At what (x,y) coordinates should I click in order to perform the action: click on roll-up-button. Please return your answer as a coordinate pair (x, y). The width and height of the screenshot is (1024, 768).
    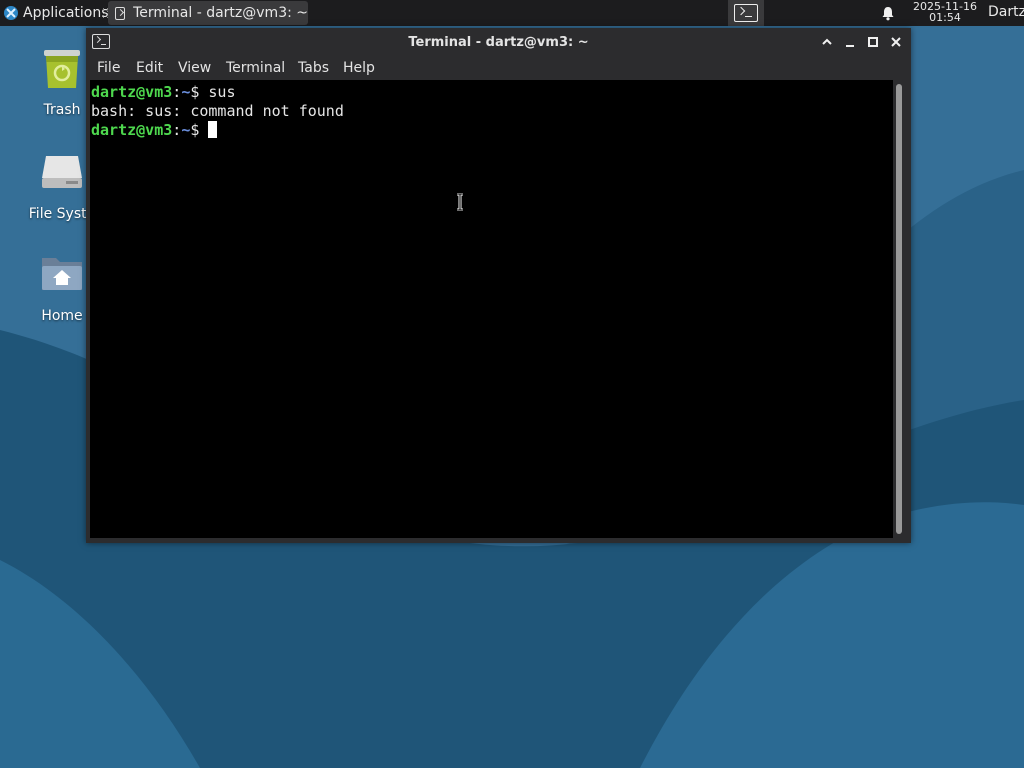
    Looking at the image, I should click on (827, 42).